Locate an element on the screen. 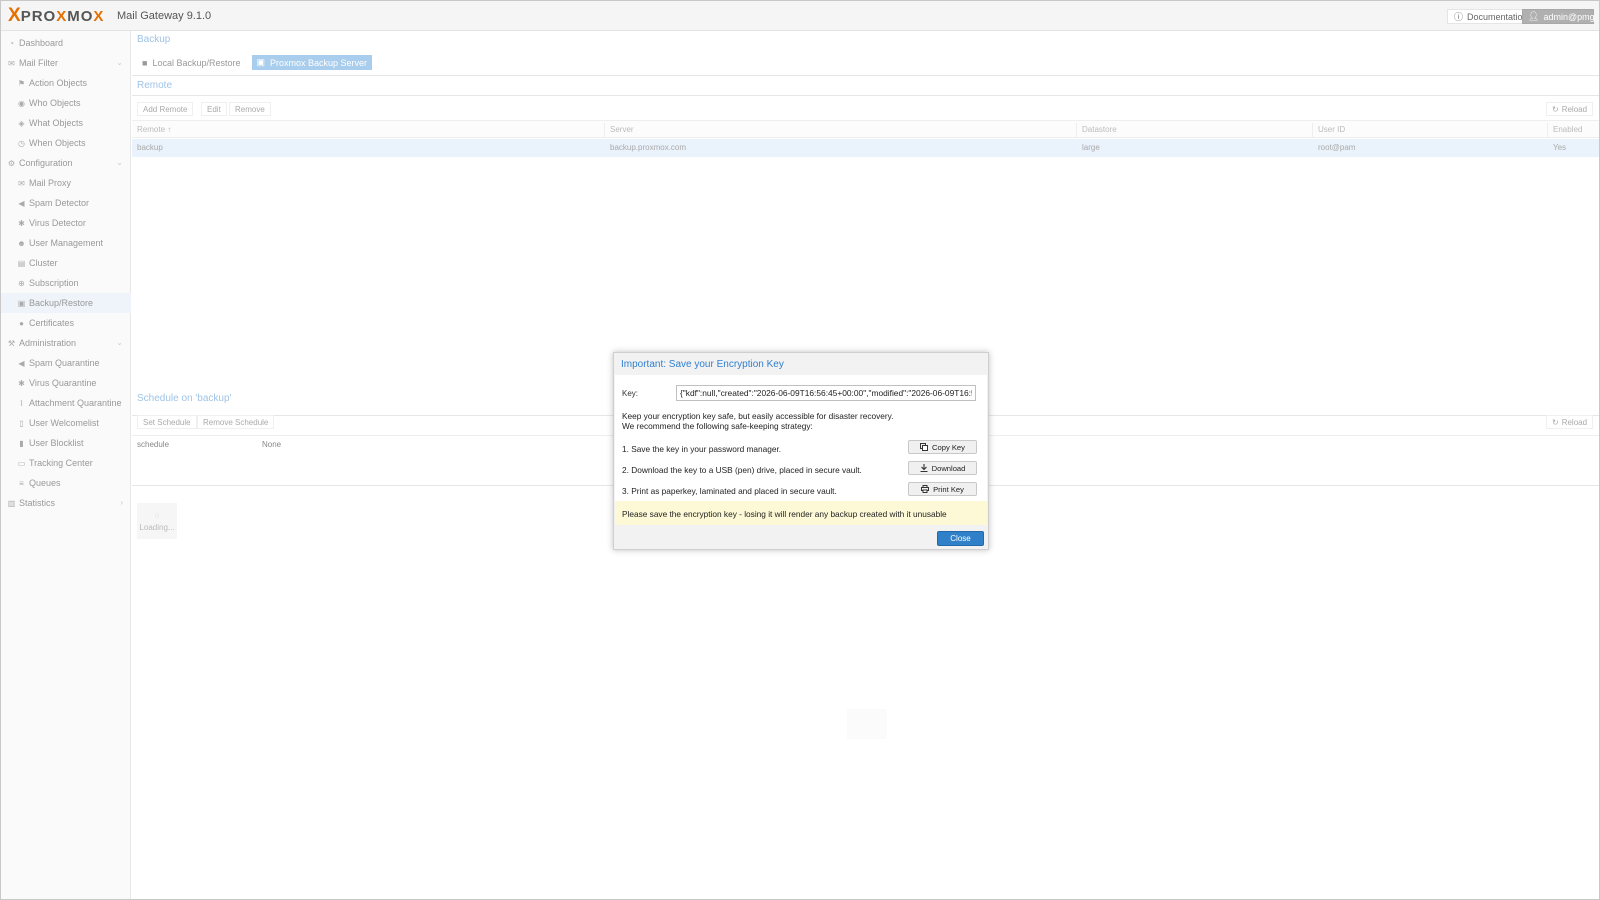 The image size is (1600, 900). sidebar-item-virus-detector: ✱ Virus Detector is located at coordinates (66, 223).